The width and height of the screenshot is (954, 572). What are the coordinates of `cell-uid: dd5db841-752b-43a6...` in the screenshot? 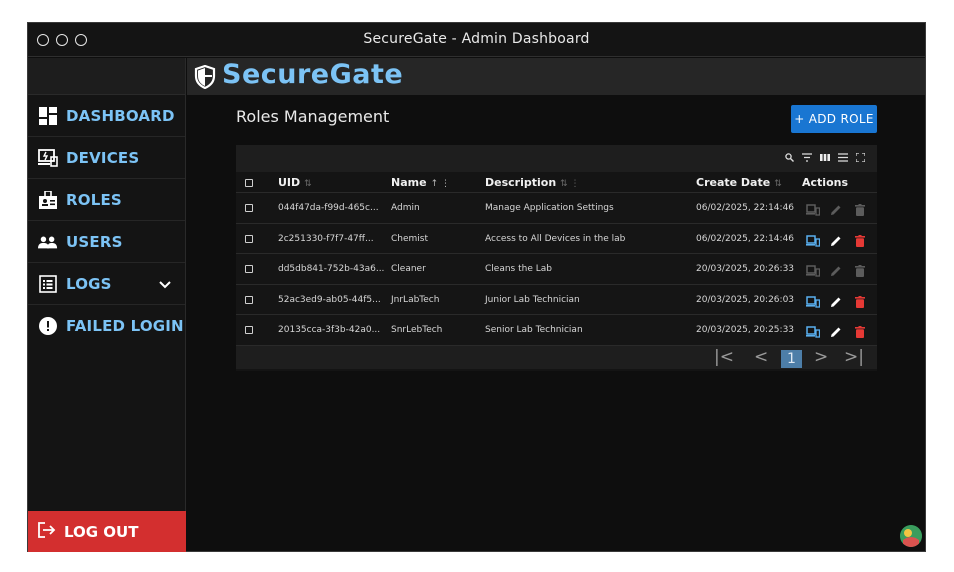 It's located at (331, 269).